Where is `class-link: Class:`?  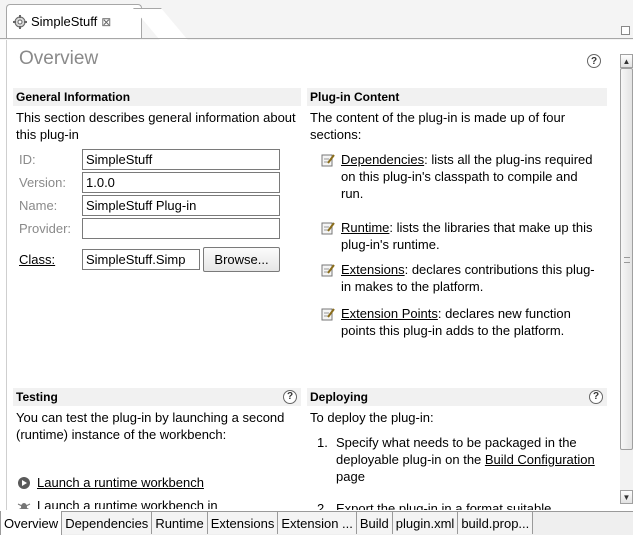 class-link: Class: is located at coordinates (50, 259).